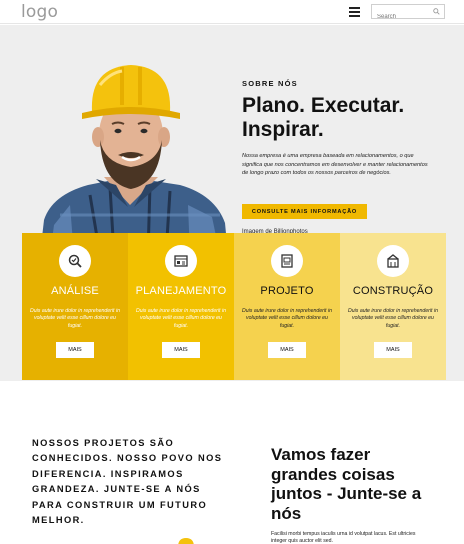 Image resolution: width=464 pixels, height=544 pixels. What do you see at coordinates (436, 11) in the screenshot?
I see `search-icon` at bounding box center [436, 11].